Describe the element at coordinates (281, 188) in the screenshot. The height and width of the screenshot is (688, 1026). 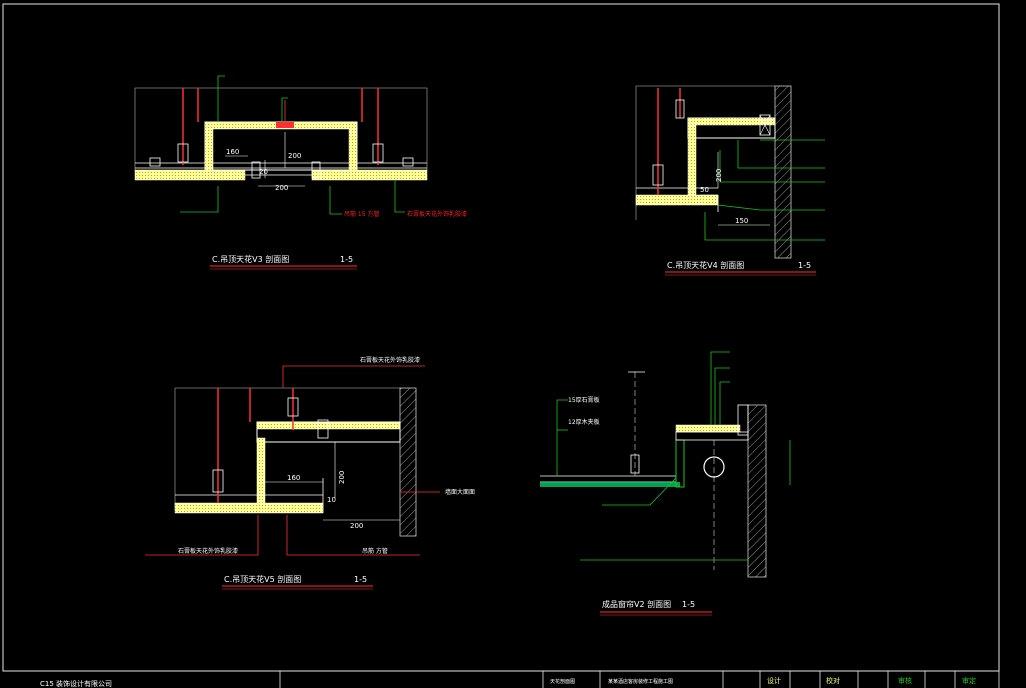
I see `v3-dim-200: 200` at that location.